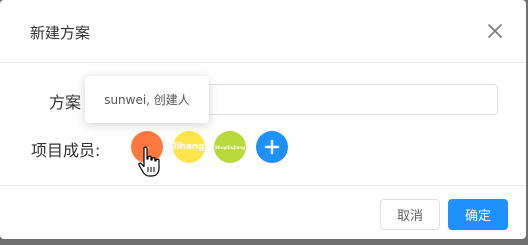 The width and height of the screenshot is (528, 245). I want to click on member-avatar: lihang, so click(189, 147).